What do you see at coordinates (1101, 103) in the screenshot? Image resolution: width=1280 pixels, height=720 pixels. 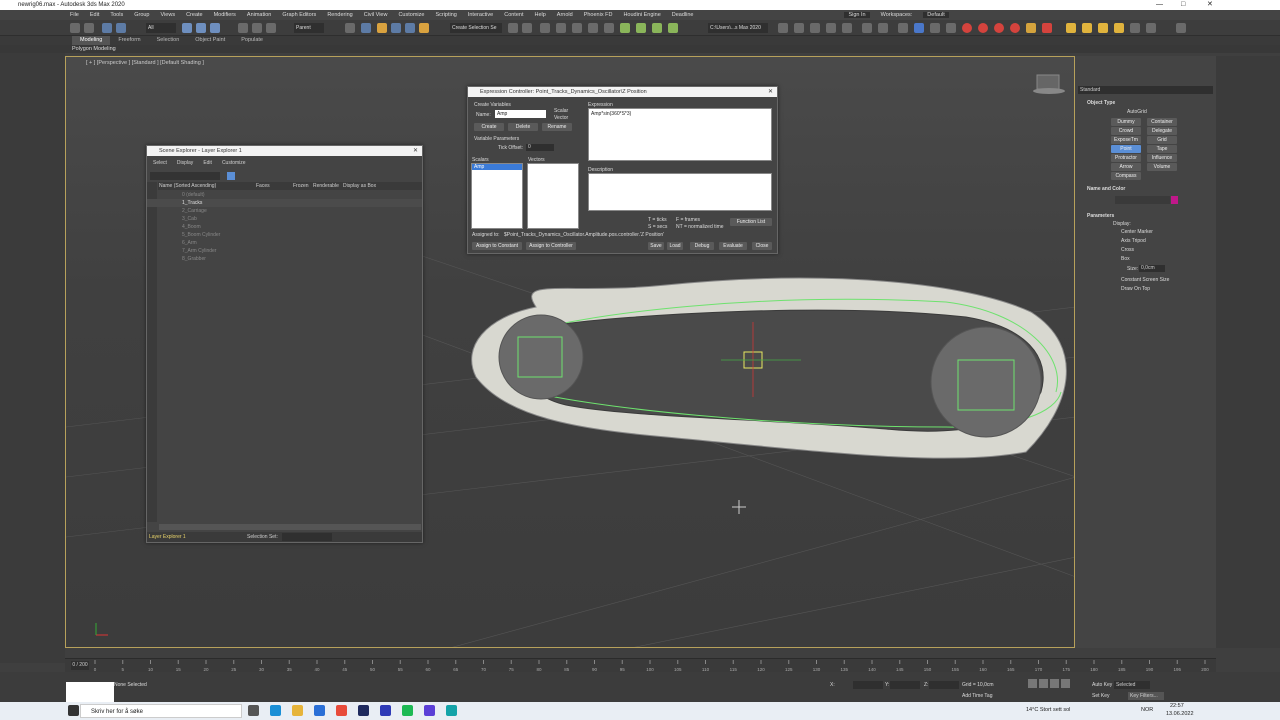 I see `object-type-heading: Object Type` at bounding box center [1101, 103].